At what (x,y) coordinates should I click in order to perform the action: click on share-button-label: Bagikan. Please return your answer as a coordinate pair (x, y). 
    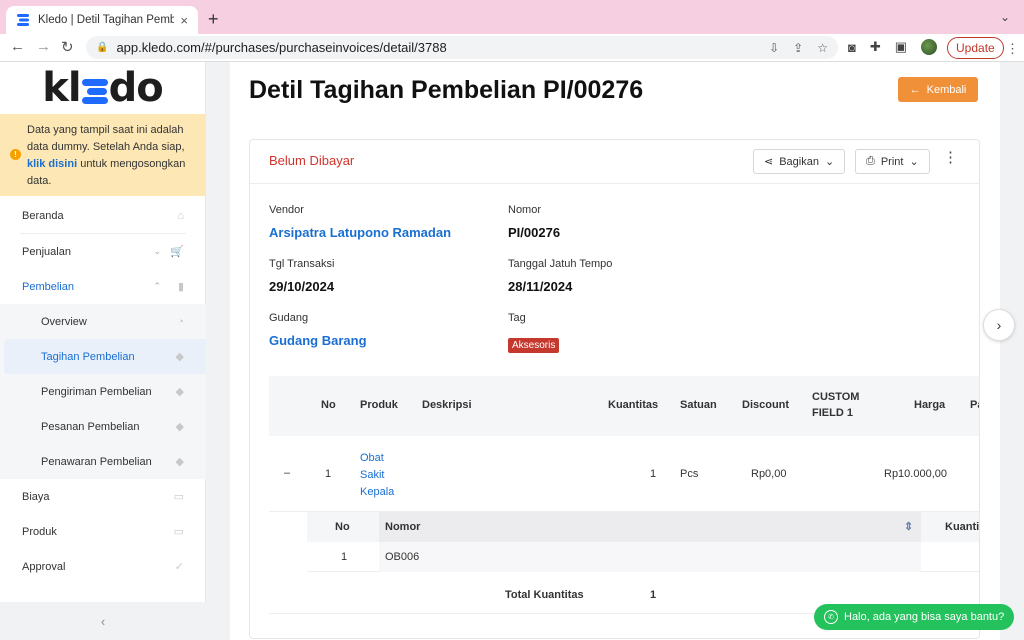
    Looking at the image, I should click on (799, 161).